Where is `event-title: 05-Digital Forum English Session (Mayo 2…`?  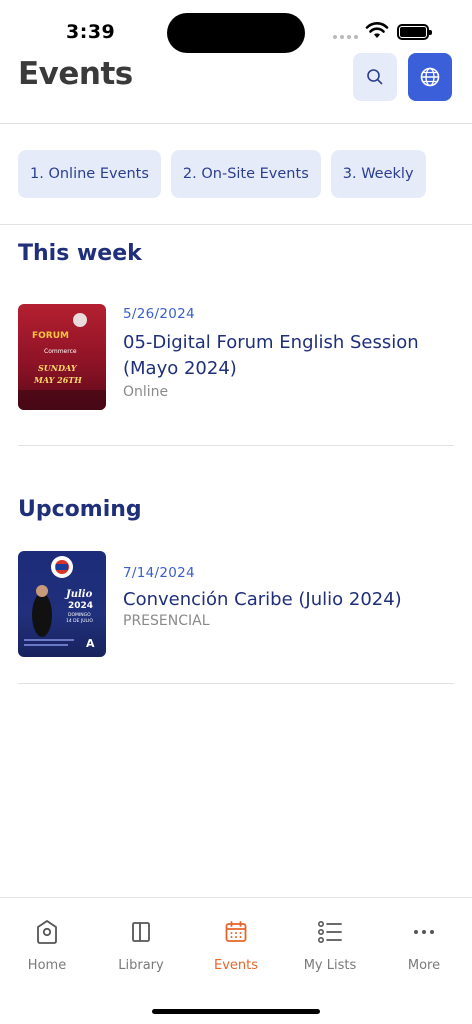 event-title: 05-Digital Forum English Session (Mayo 2… is located at coordinates (271, 355).